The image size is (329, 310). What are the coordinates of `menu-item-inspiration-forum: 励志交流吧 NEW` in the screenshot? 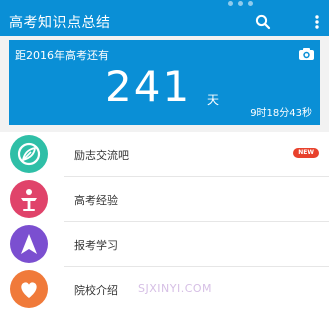 It's located at (164, 154).